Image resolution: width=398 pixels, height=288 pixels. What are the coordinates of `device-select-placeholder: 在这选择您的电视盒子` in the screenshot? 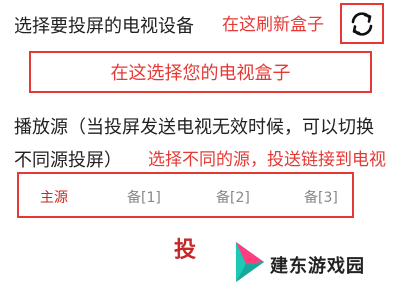 It's located at (200, 73).